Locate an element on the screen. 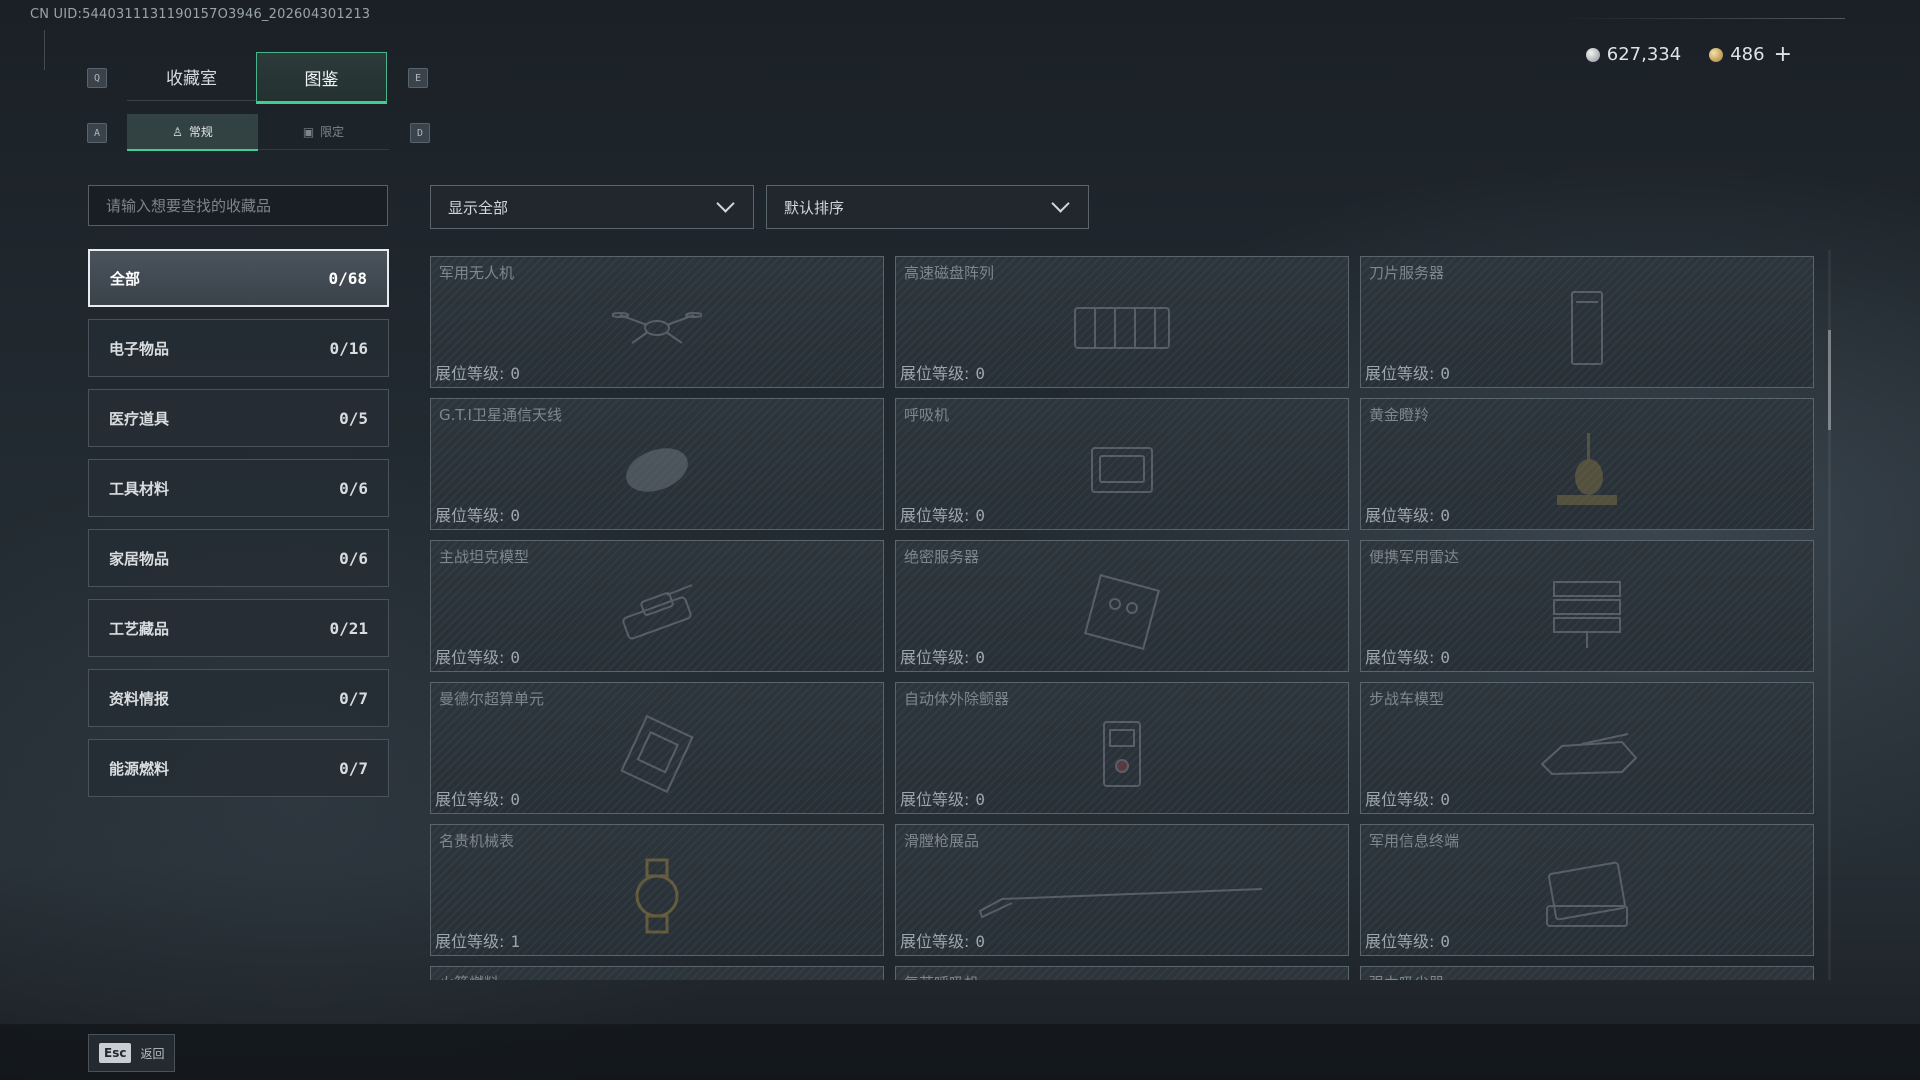 This screenshot has height=1080, width=1920. back-button: Esc 返回 is located at coordinates (132, 1053).